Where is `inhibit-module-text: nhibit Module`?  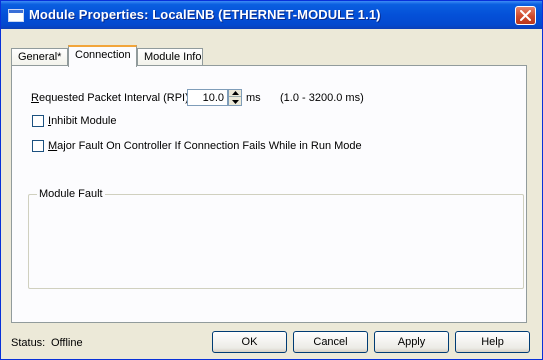 inhibit-module-text: nhibit Module is located at coordinates (84, 121).